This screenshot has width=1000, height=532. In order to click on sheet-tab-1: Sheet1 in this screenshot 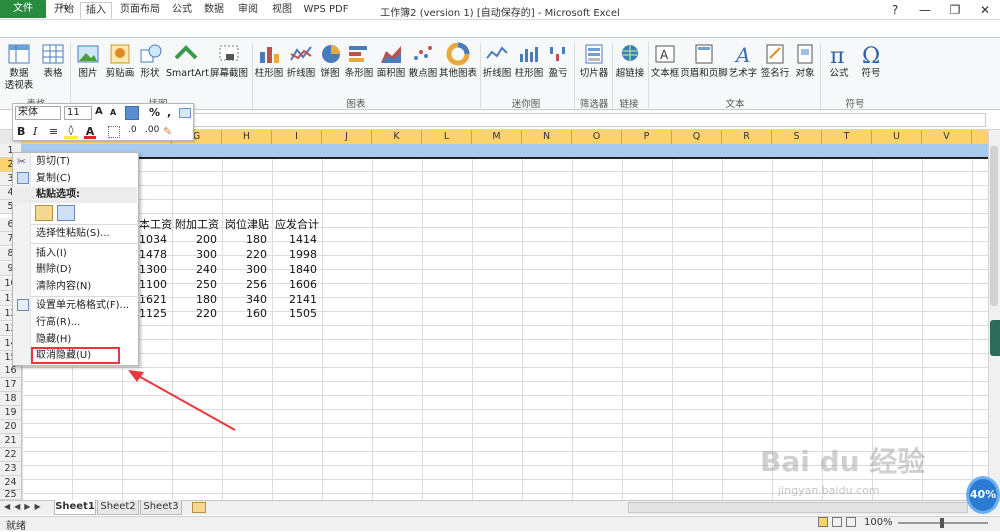, I will do `click(75, 507)`.